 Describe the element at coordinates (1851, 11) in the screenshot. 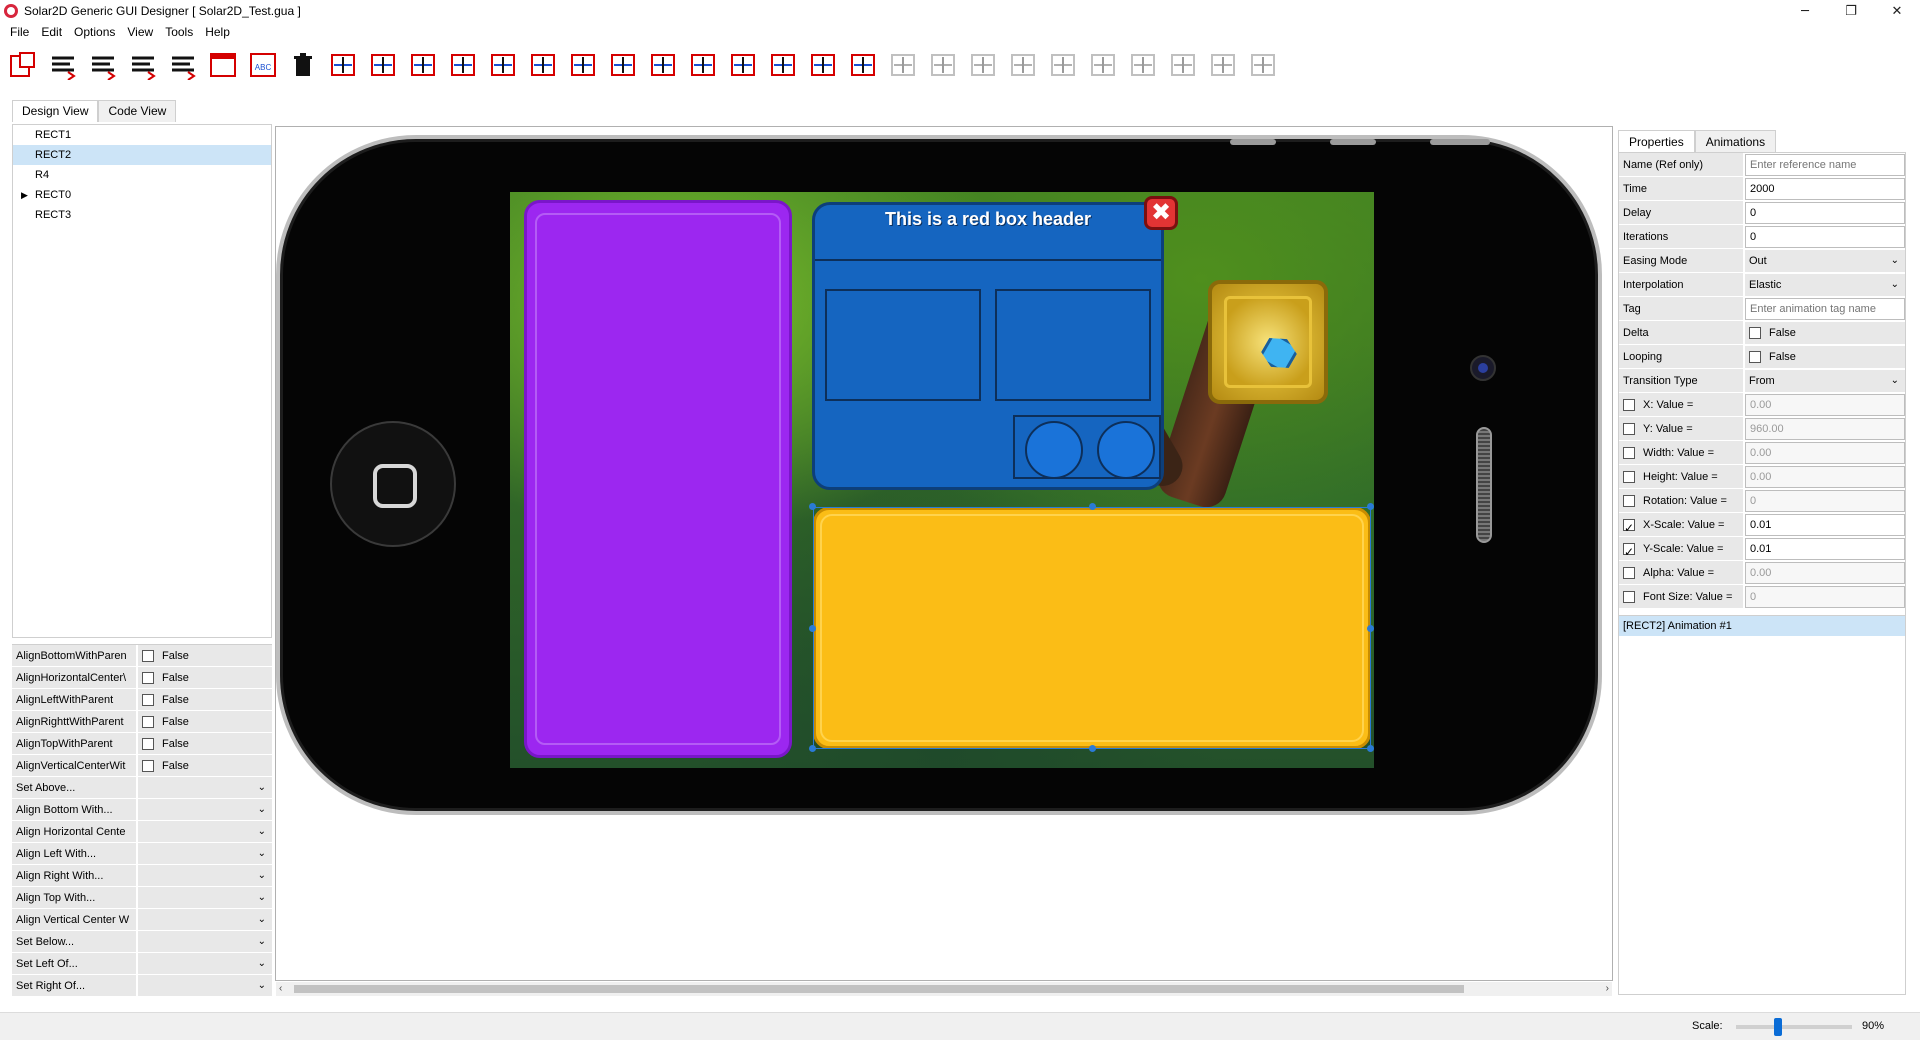

I see `restore-button: ❐` at that location.